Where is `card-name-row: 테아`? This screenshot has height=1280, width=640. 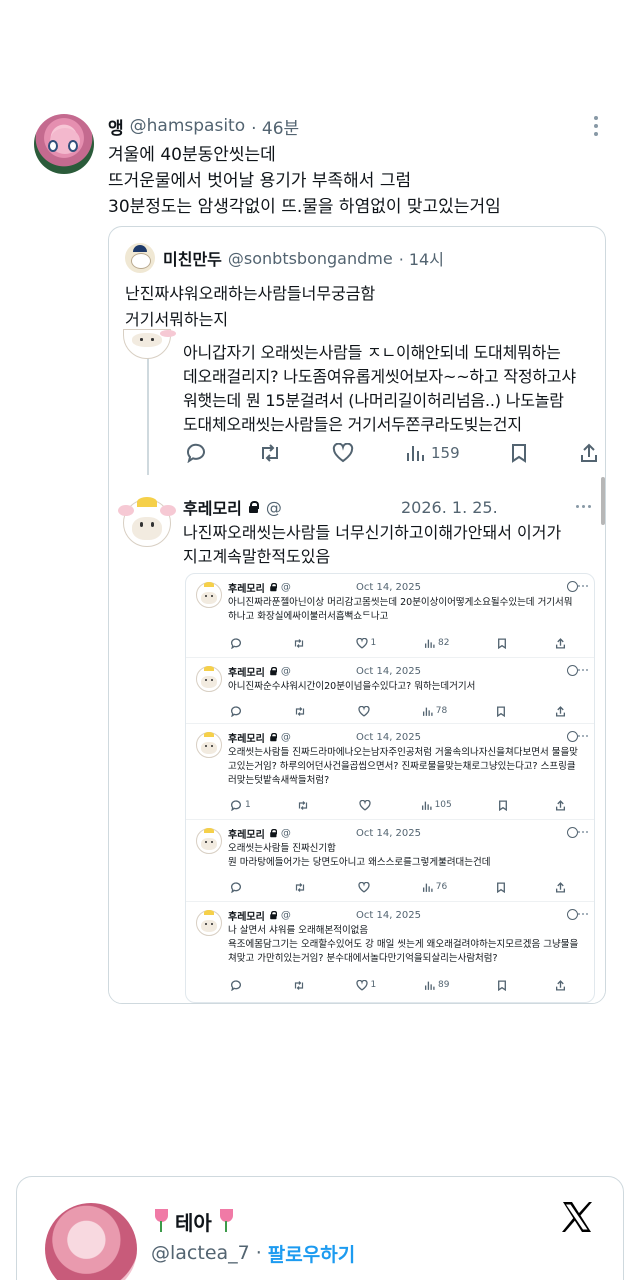
card-name-row: 테아 is located at coordinates (193, 1221).